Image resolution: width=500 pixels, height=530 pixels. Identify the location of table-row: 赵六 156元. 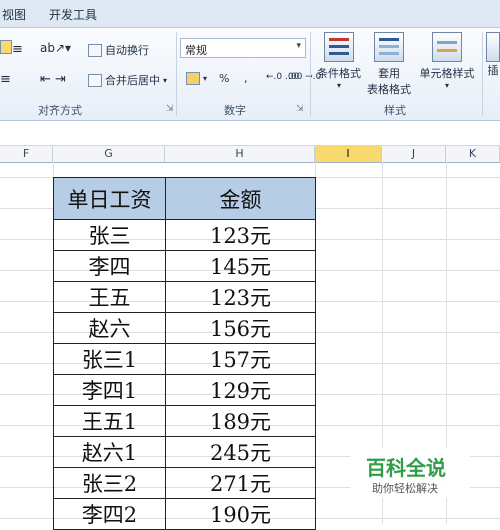
(184, 328).